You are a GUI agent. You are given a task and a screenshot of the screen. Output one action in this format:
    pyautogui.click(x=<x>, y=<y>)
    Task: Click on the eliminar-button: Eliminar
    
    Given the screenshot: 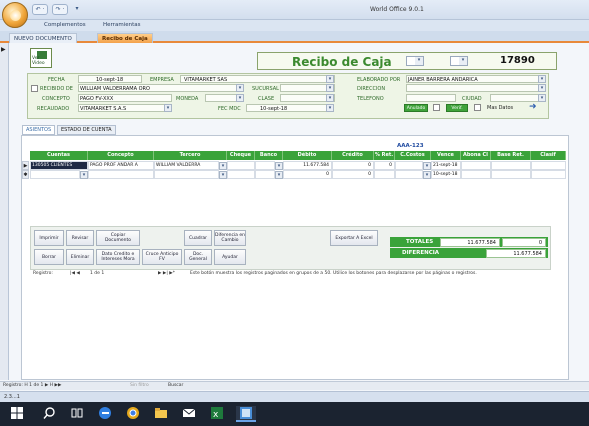 What is the action you would take?
    pyautogui.click(x=80, y=257)
    